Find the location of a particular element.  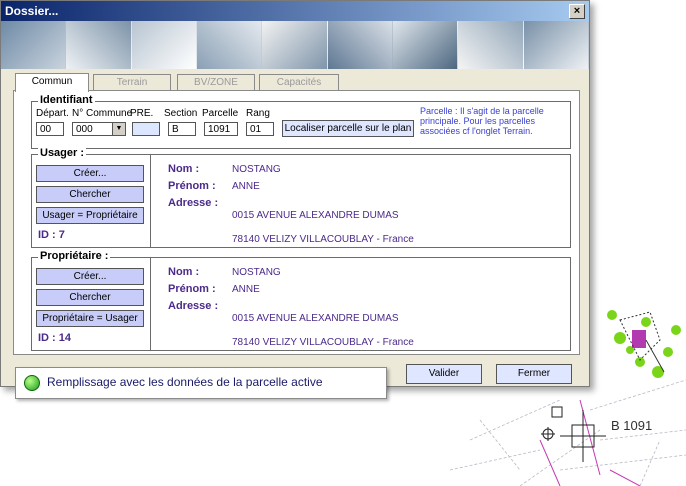

depart-label: Départ. is located at coordinates (52, 113).